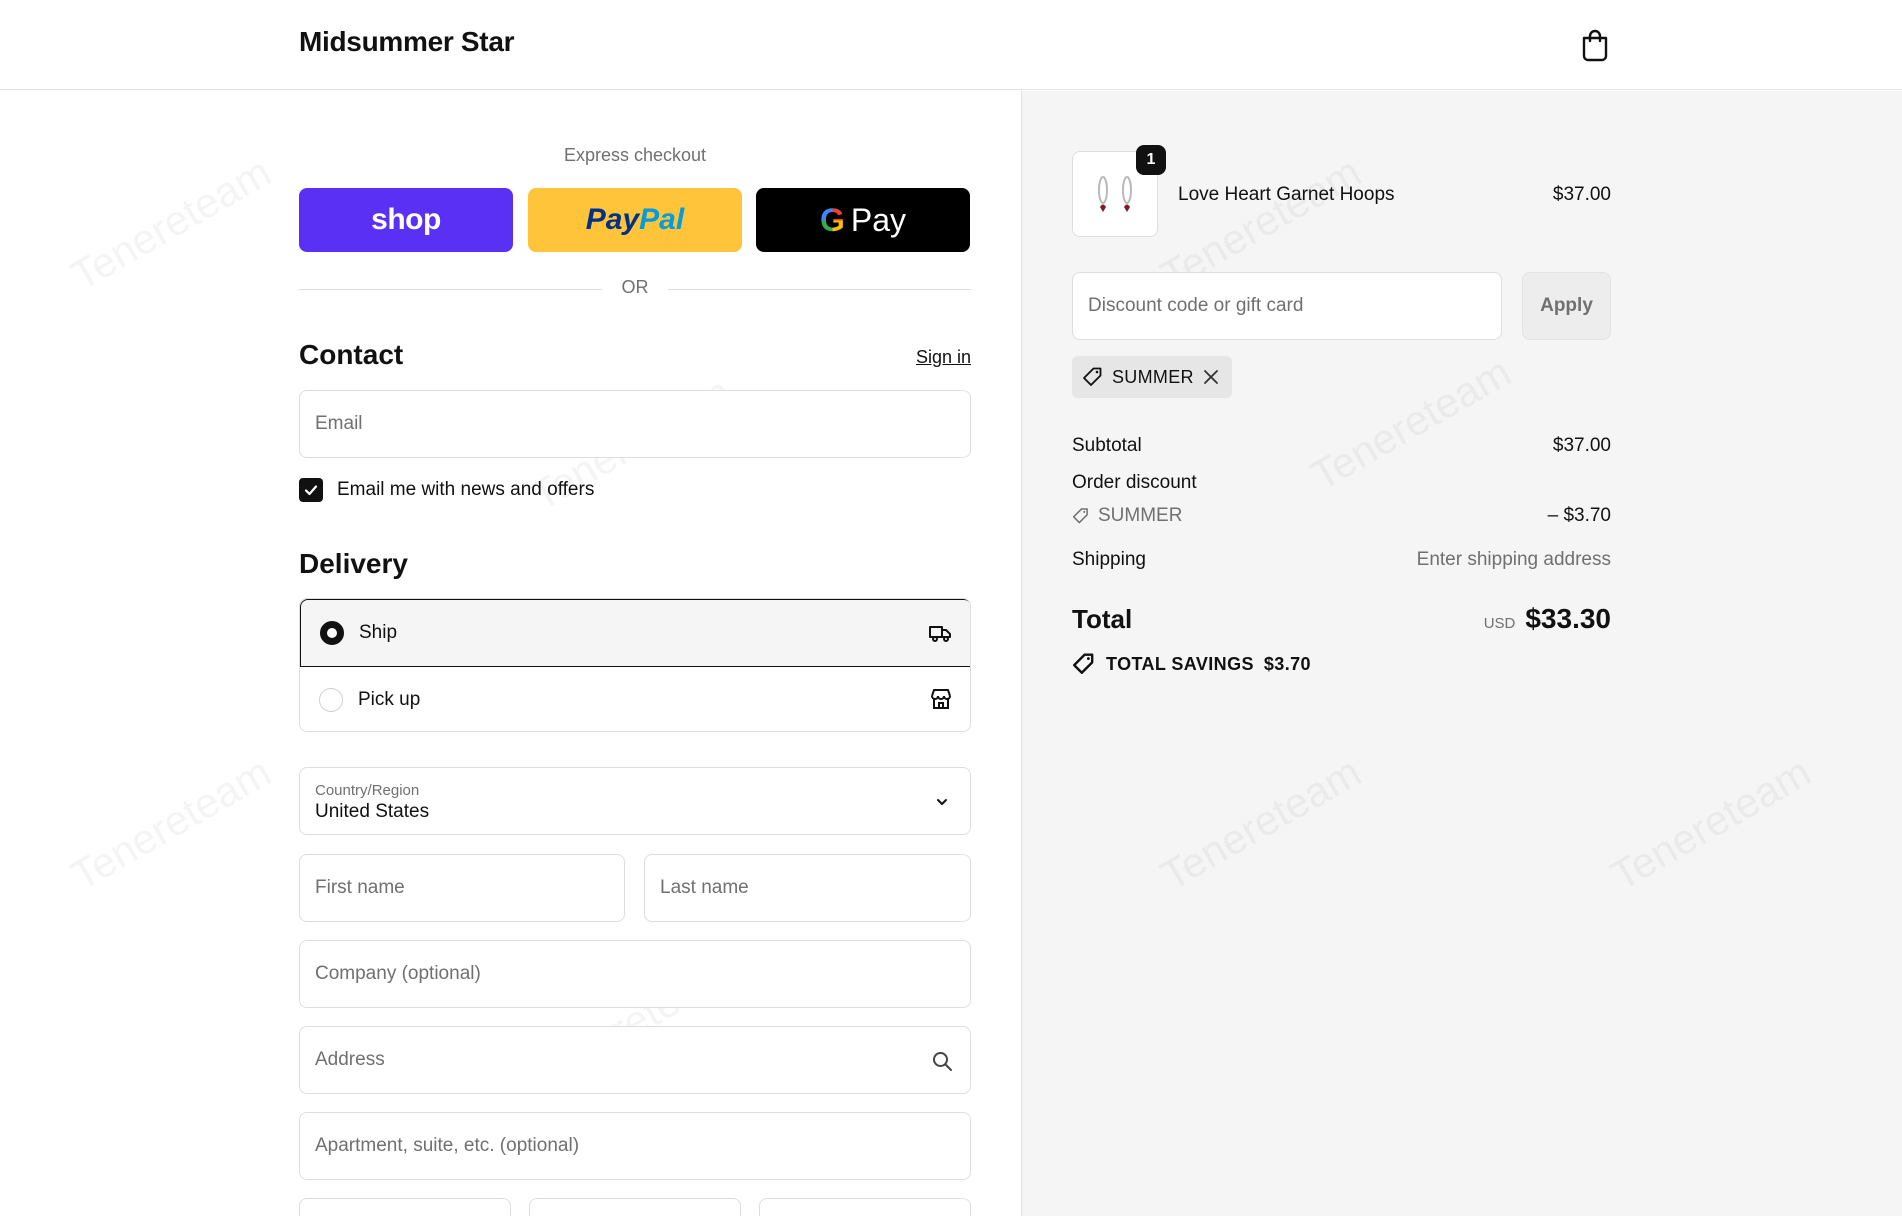  I want to click on subtotal-label: Subtotal, so click(1107, 445).